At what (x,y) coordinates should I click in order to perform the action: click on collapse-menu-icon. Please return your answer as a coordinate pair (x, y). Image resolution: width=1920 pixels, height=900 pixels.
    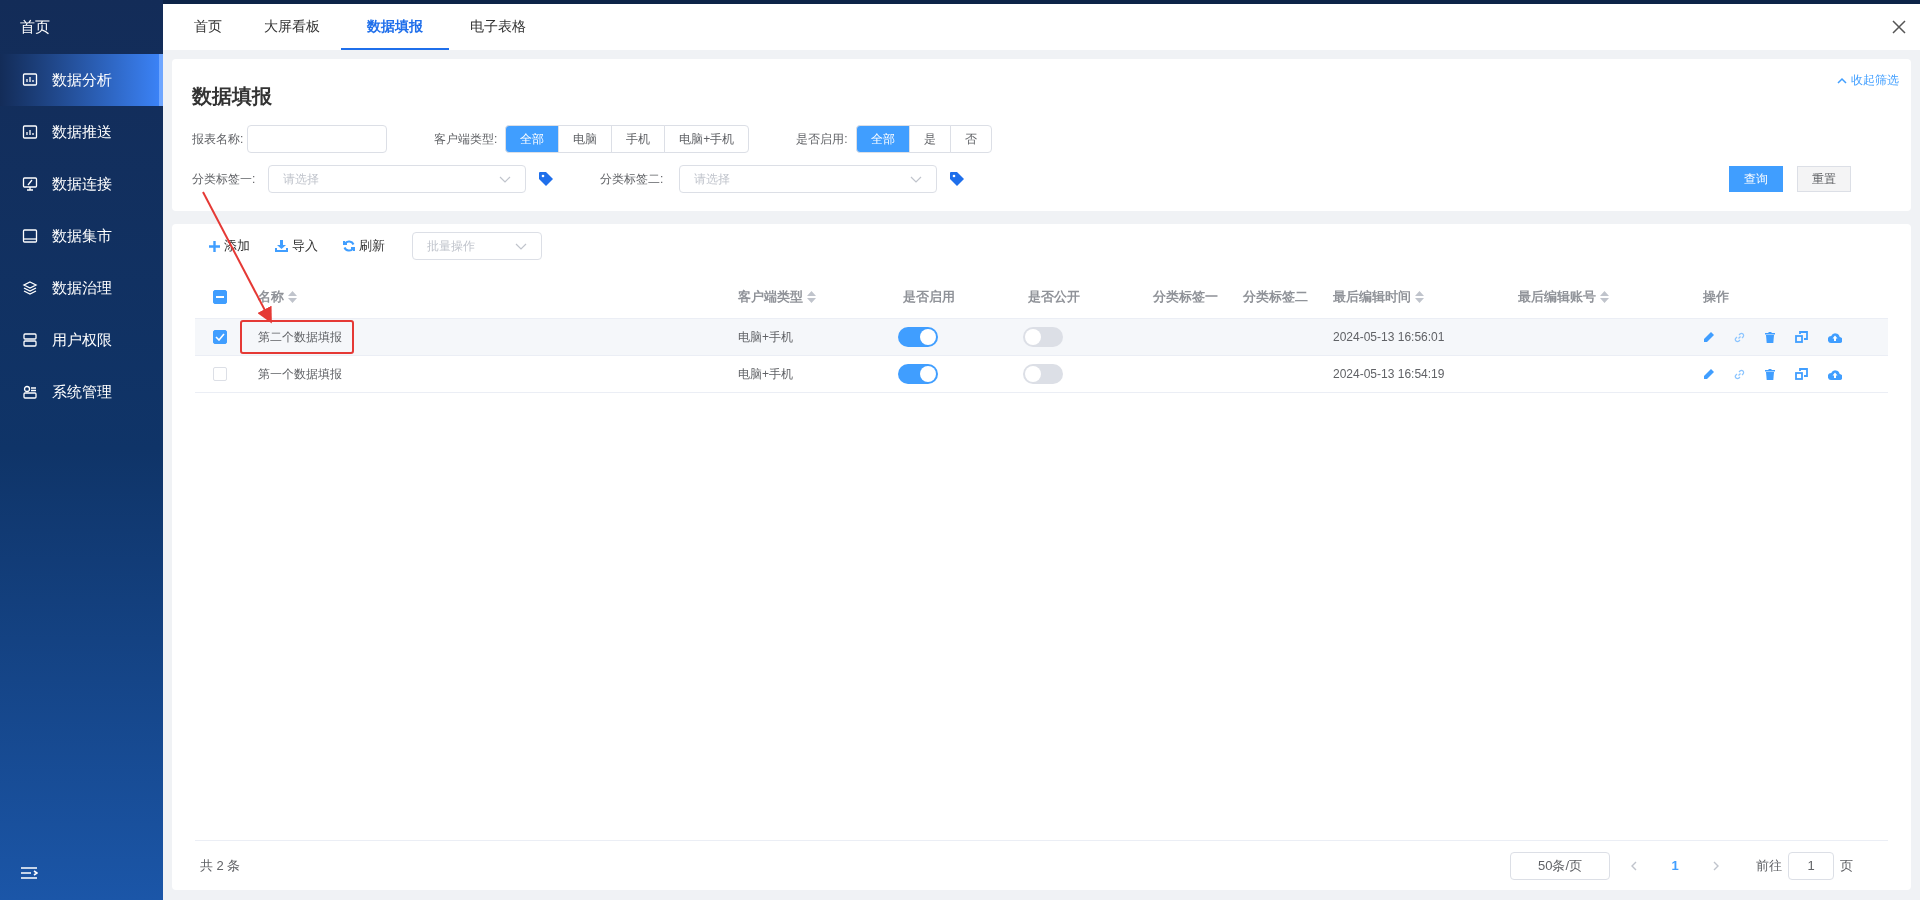
    Looking at the image, I should click on (29, 873).